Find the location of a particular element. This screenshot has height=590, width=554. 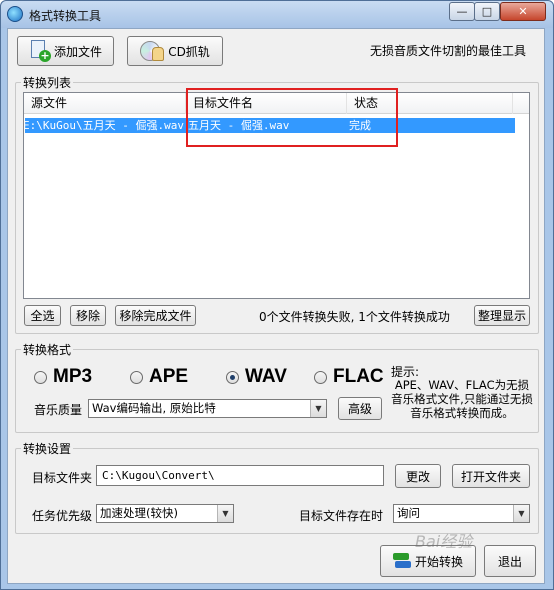

target-folder-input: C:\Kugou\Convert\ is located at coordinates (240, 475).